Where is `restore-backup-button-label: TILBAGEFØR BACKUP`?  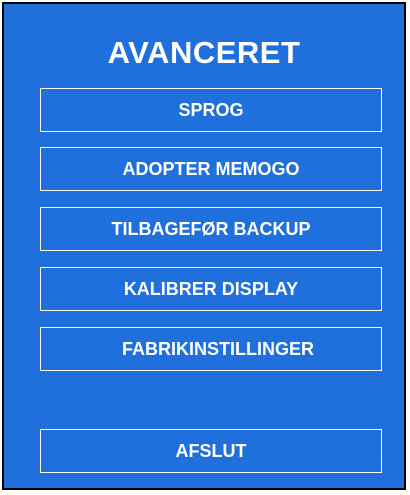 restore-backup-button-label: TILBAGEFØR BACKUP is located at coordinates (211, 228).